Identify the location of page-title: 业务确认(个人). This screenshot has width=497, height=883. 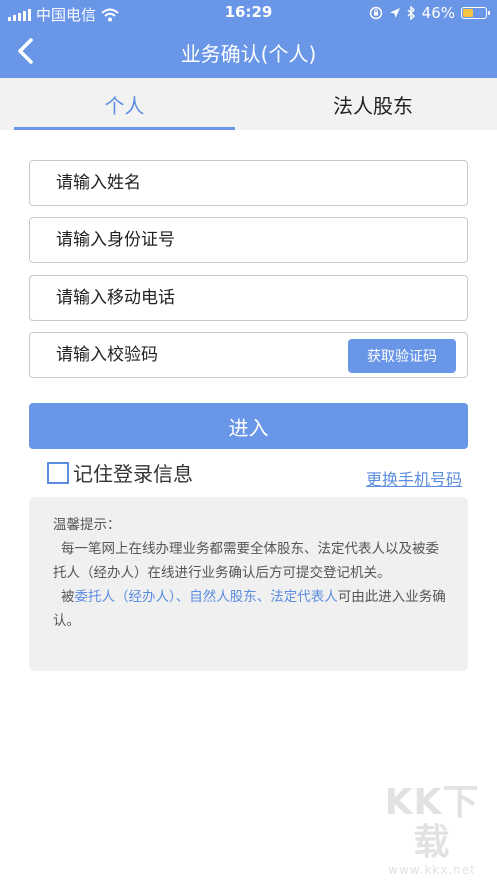
(248, 54).